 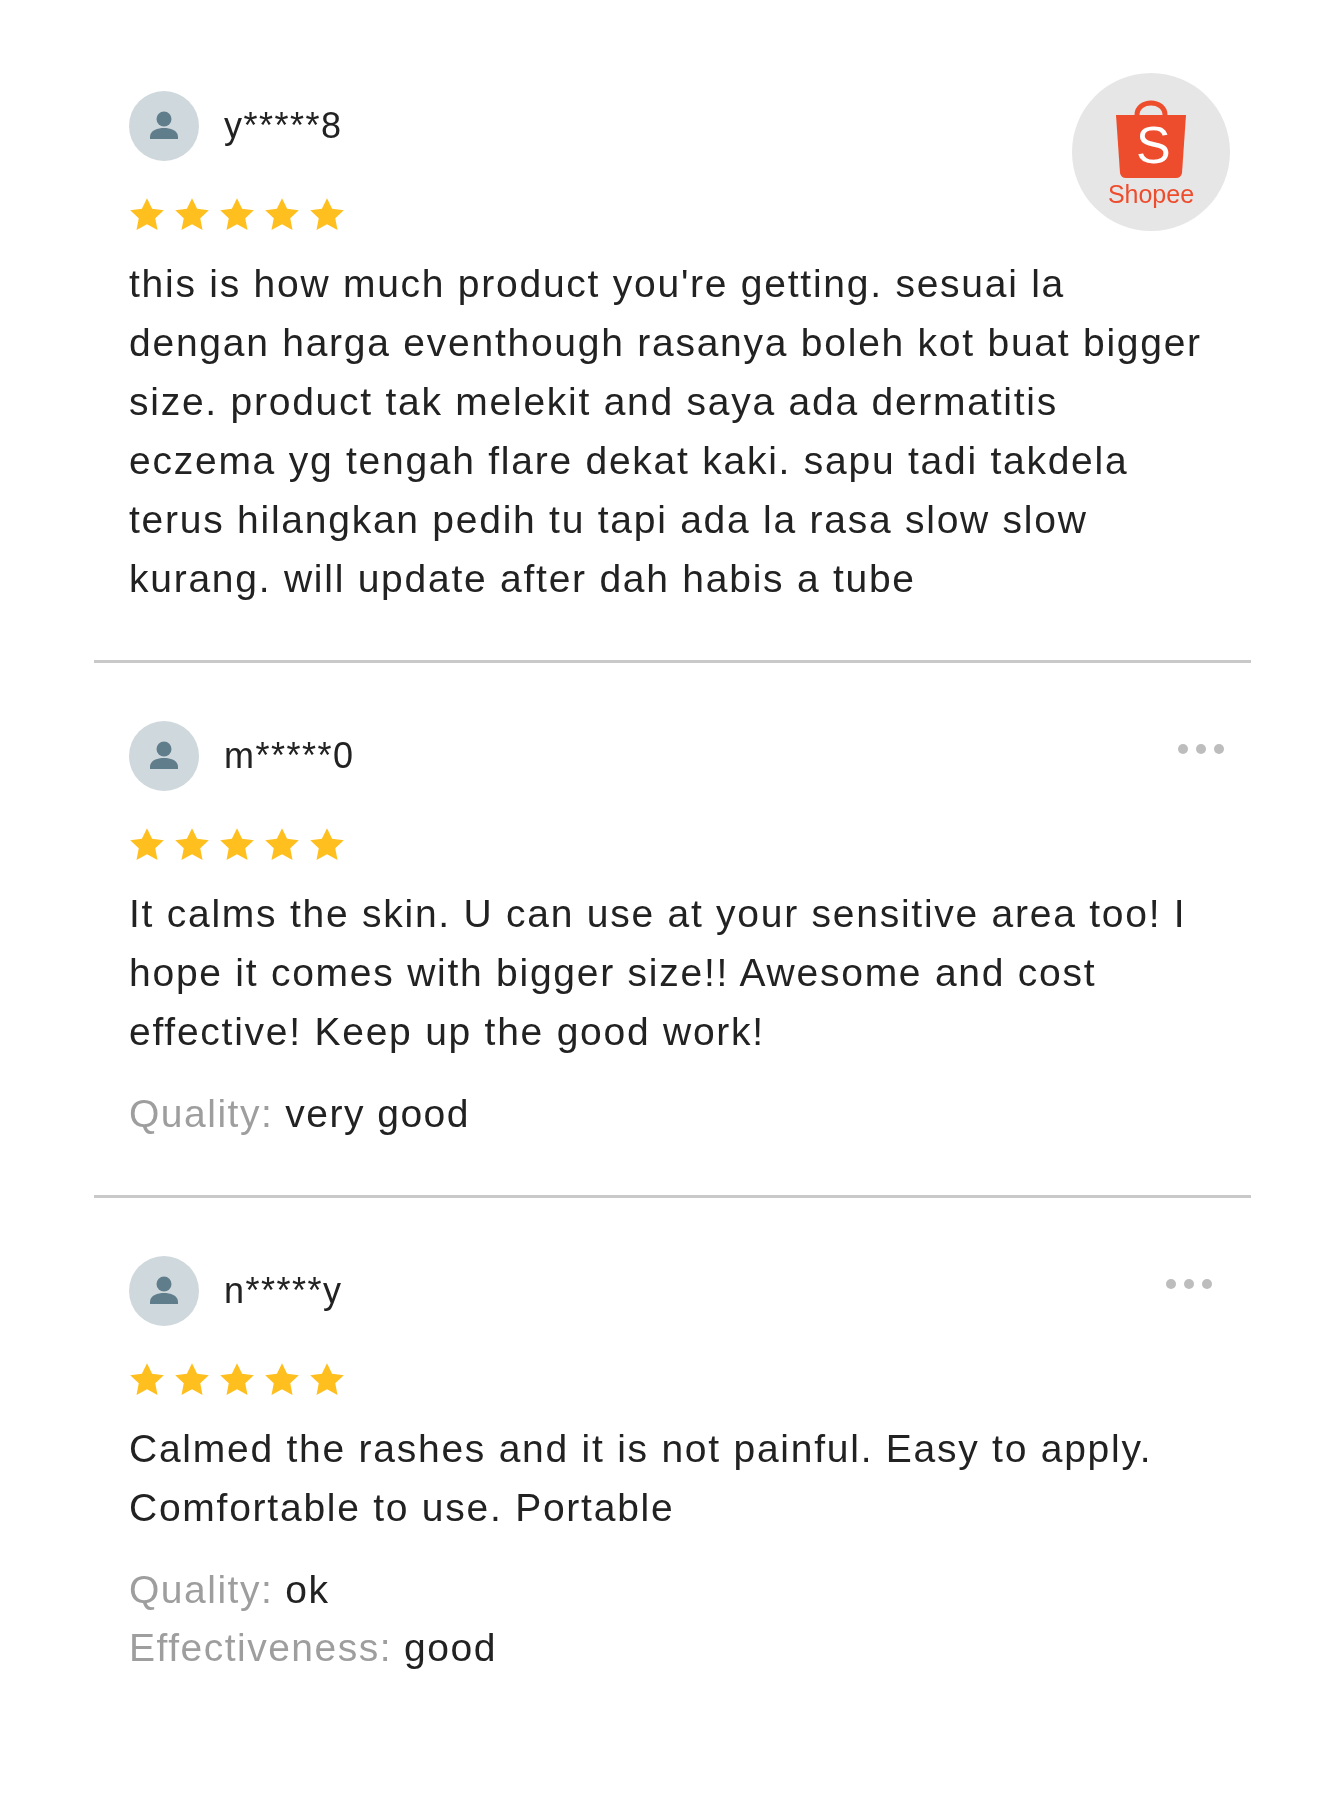 I want to click on username: m*****0, so click(x=289, y=756).